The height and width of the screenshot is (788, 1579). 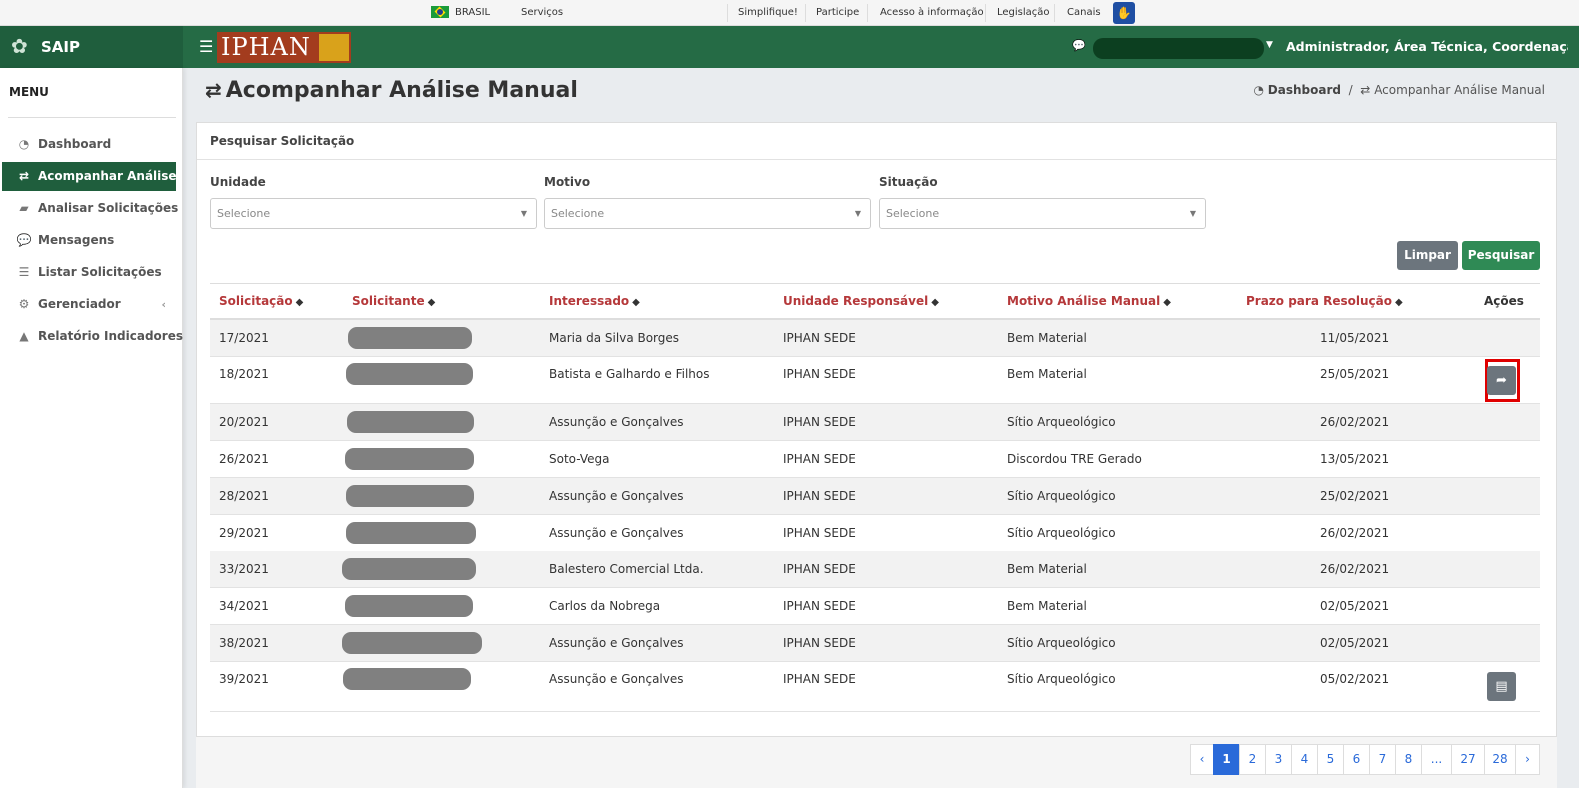 I want to click on brazil-flag-icon, so click(x=440, y=12).